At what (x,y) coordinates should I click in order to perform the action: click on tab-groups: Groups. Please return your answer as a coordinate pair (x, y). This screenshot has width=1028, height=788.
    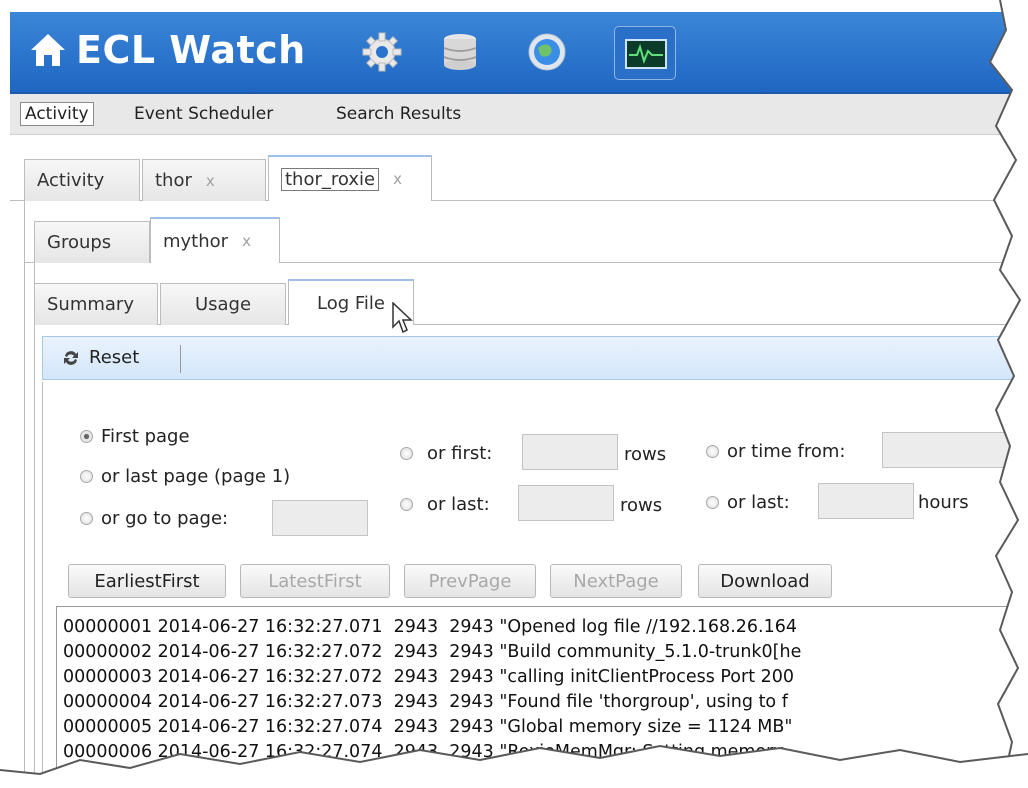
    Looking at the image, I should click on (92, 242).